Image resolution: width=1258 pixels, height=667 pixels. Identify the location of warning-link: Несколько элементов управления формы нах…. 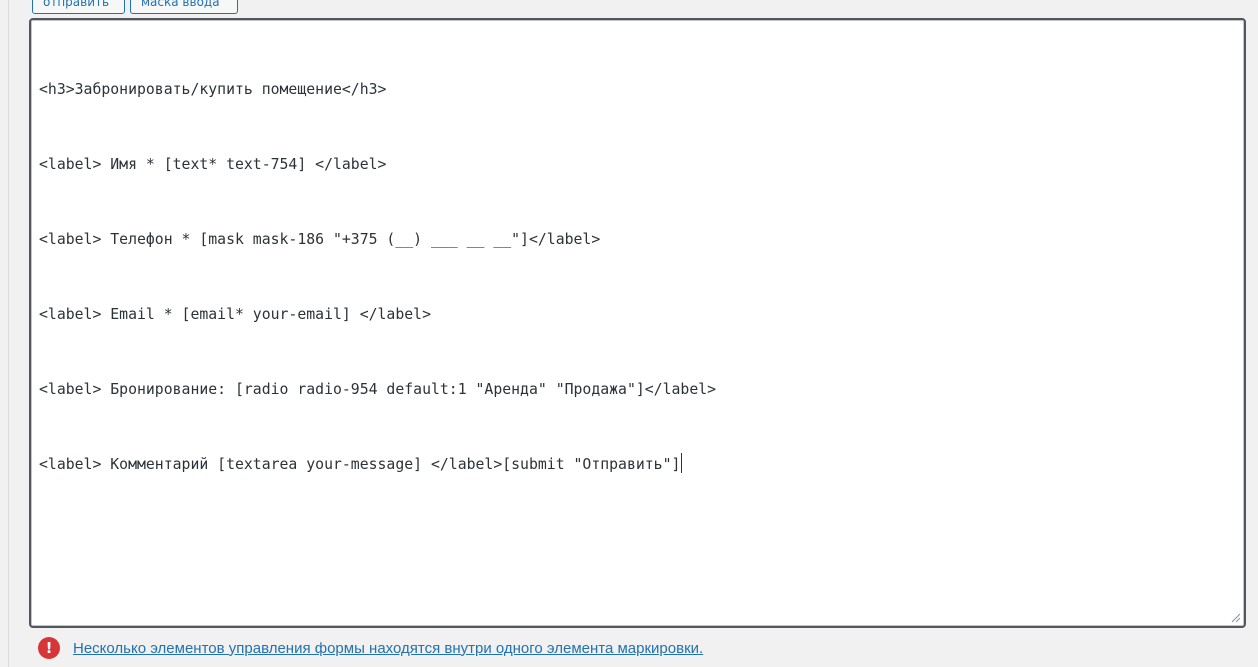
(388, 648).